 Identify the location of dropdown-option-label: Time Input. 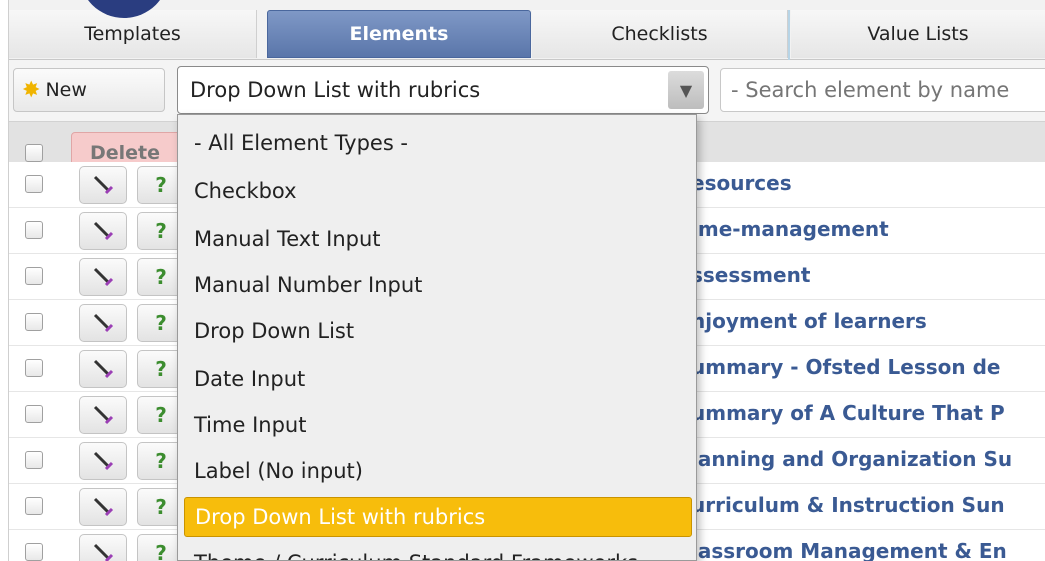
(250, 425).